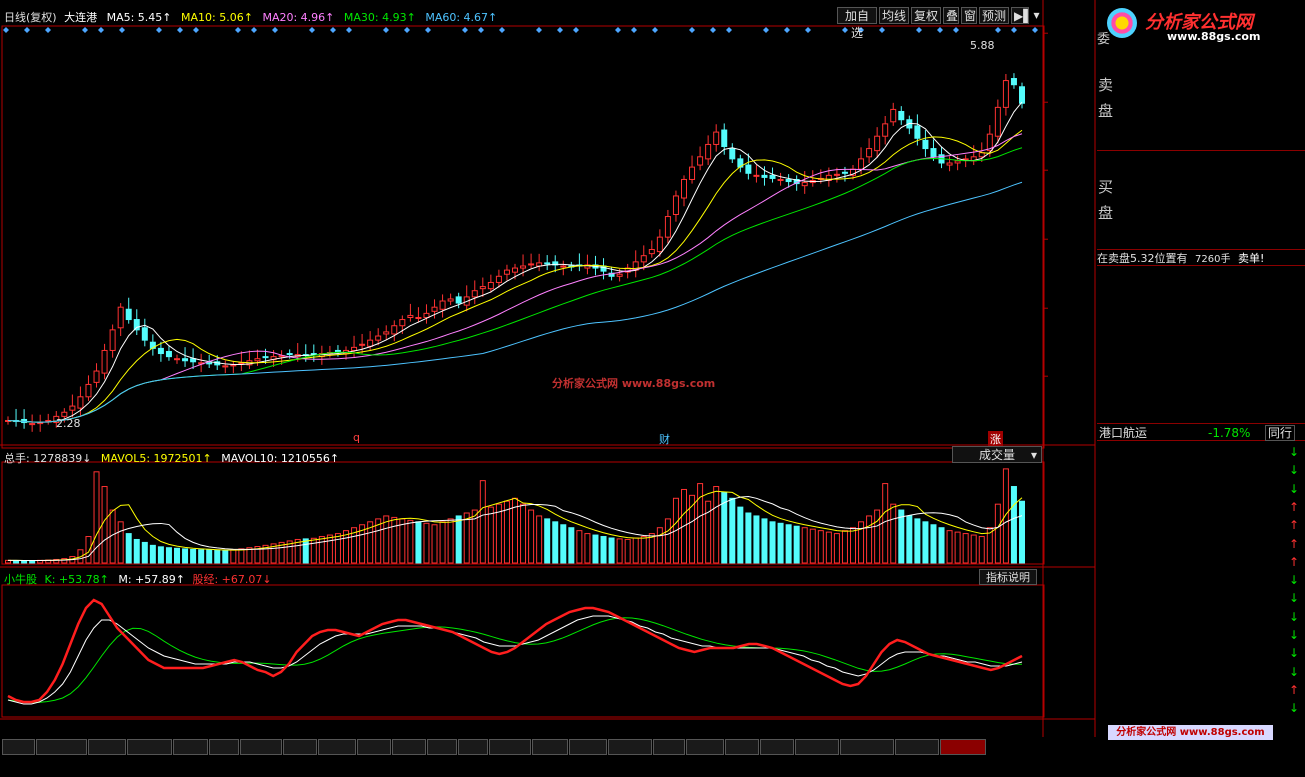 The image size is (1305, 777). I want to click on order-alert-bar: 在卖盘5.32位置有 7260手 卖单!, so click(1201, 257).